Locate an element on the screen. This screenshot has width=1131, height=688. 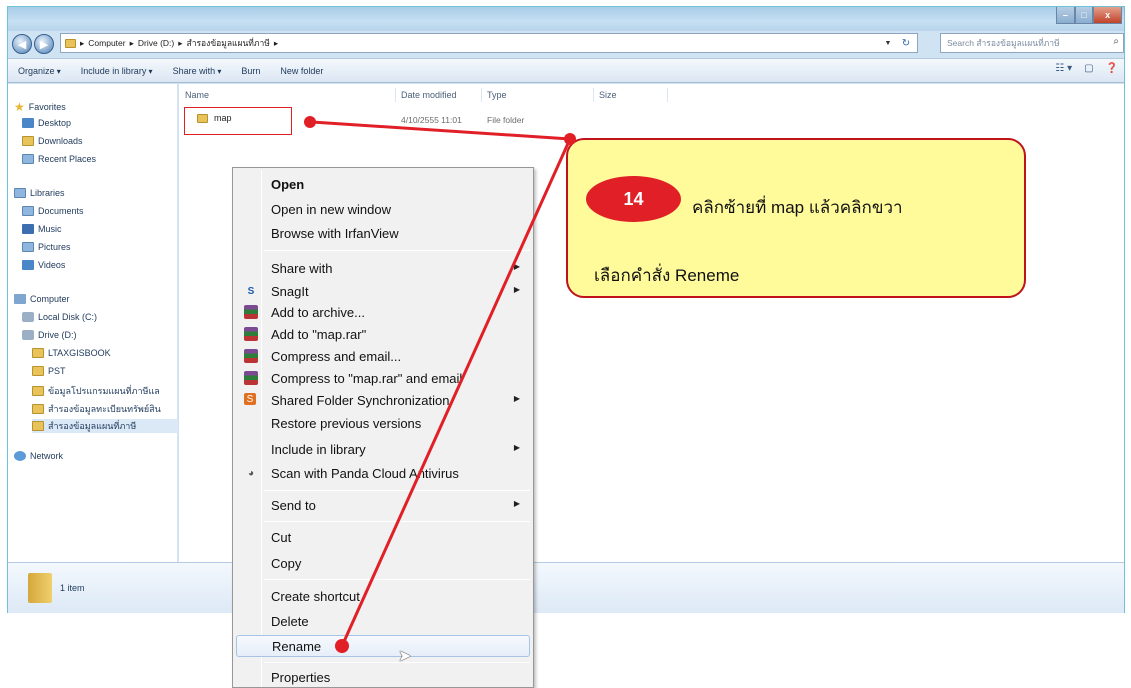
recent-places-icon is located at coordinates (28, 159).